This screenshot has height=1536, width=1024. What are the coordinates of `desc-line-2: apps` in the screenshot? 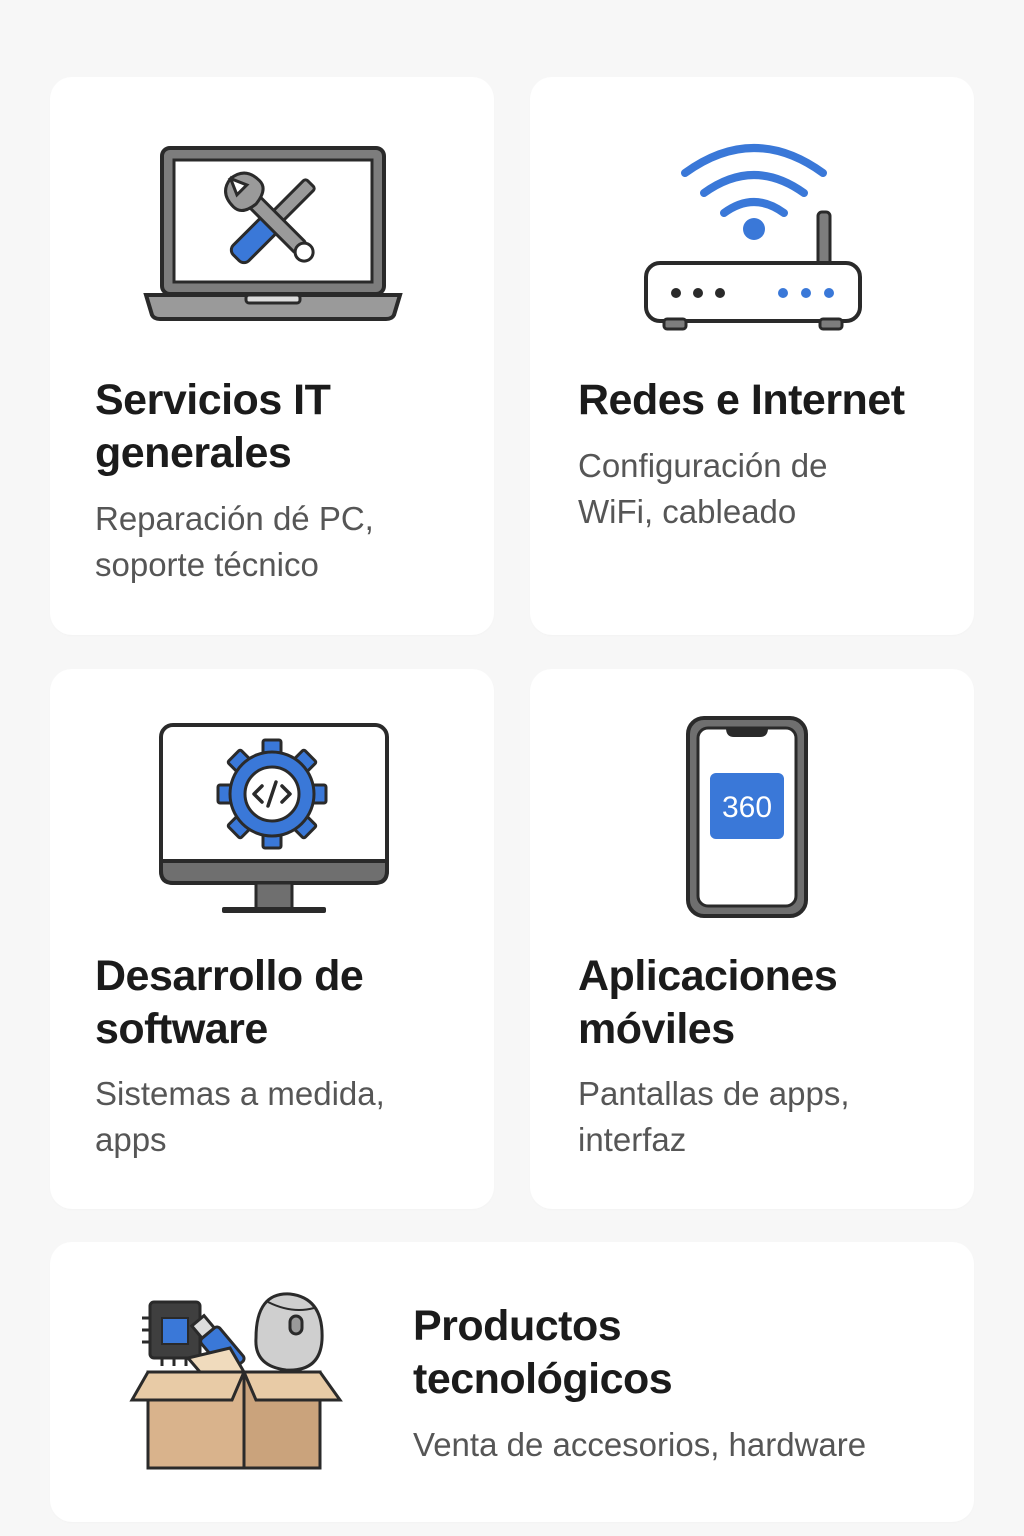 It's located at (131, 1139).